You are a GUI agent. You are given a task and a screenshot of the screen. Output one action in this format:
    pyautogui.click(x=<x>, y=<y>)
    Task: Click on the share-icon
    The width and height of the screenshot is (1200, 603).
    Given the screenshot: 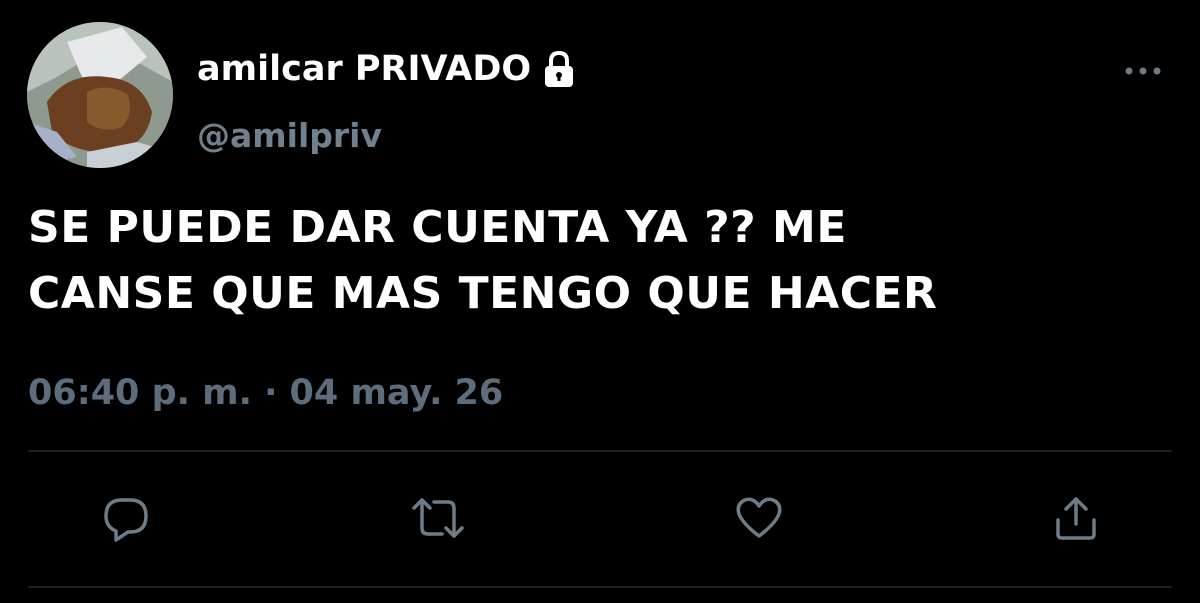 What is the action you would take?
    pyautogui.click(x=1076, y=518)
    